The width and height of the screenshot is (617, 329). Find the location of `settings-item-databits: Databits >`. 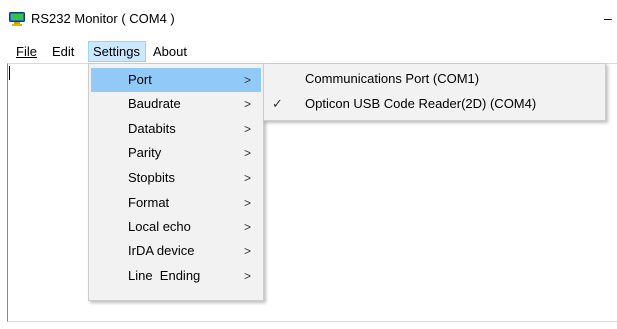

settings-item-databits: Databits > is located at coordinates (176, 129).